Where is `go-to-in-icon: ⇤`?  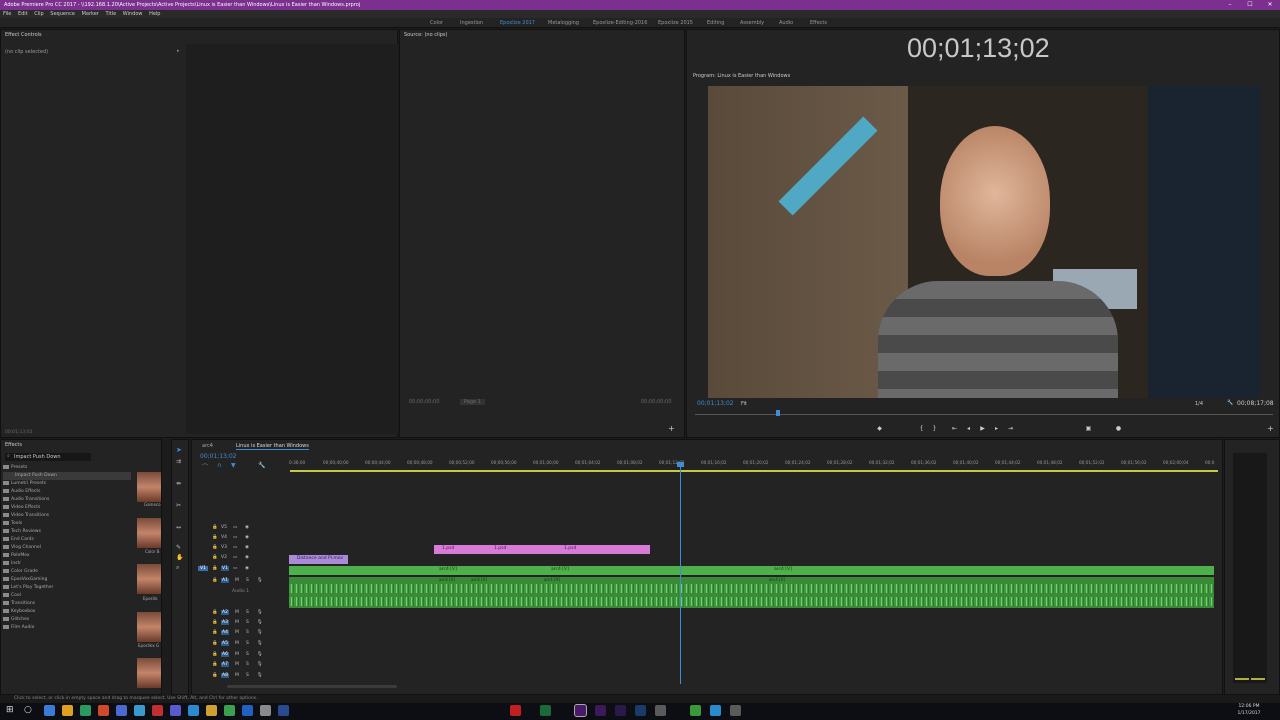 go-to-in-icon: ⇤ is located at coordinates (954, 428).